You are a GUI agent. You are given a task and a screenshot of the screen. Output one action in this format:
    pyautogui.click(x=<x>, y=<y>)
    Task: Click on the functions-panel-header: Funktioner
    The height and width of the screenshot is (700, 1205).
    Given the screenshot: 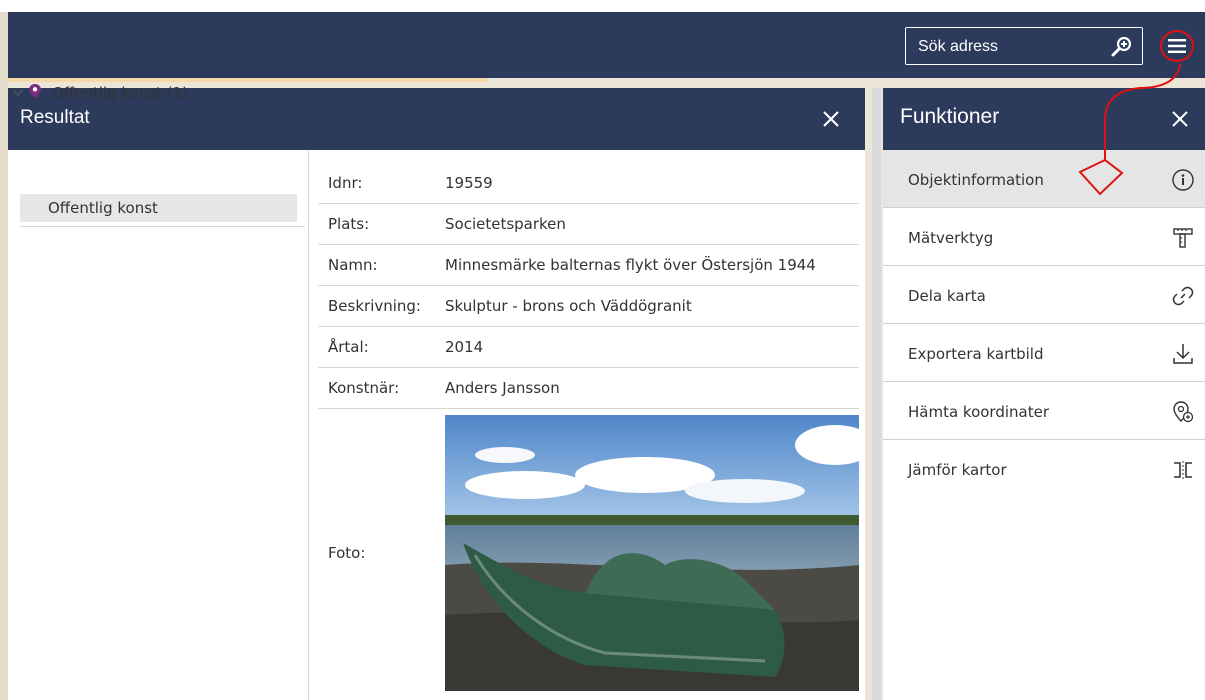 What is the action you would take?
    pyautogui.click(x=1044, y=119)
    